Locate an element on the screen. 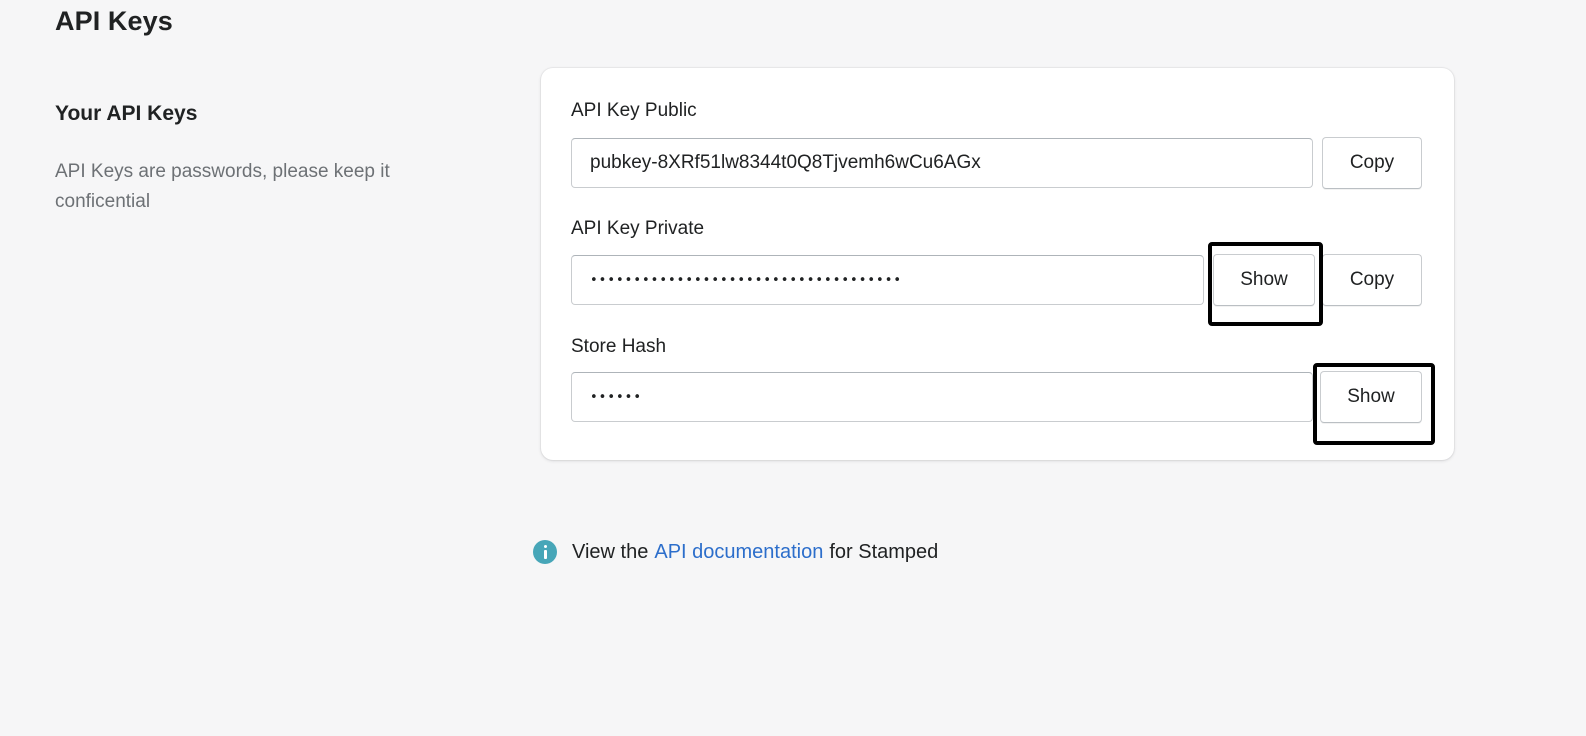 The image size is (1586, 736). copy-public-key-button: Copy is located at coordinates (1372, 163).